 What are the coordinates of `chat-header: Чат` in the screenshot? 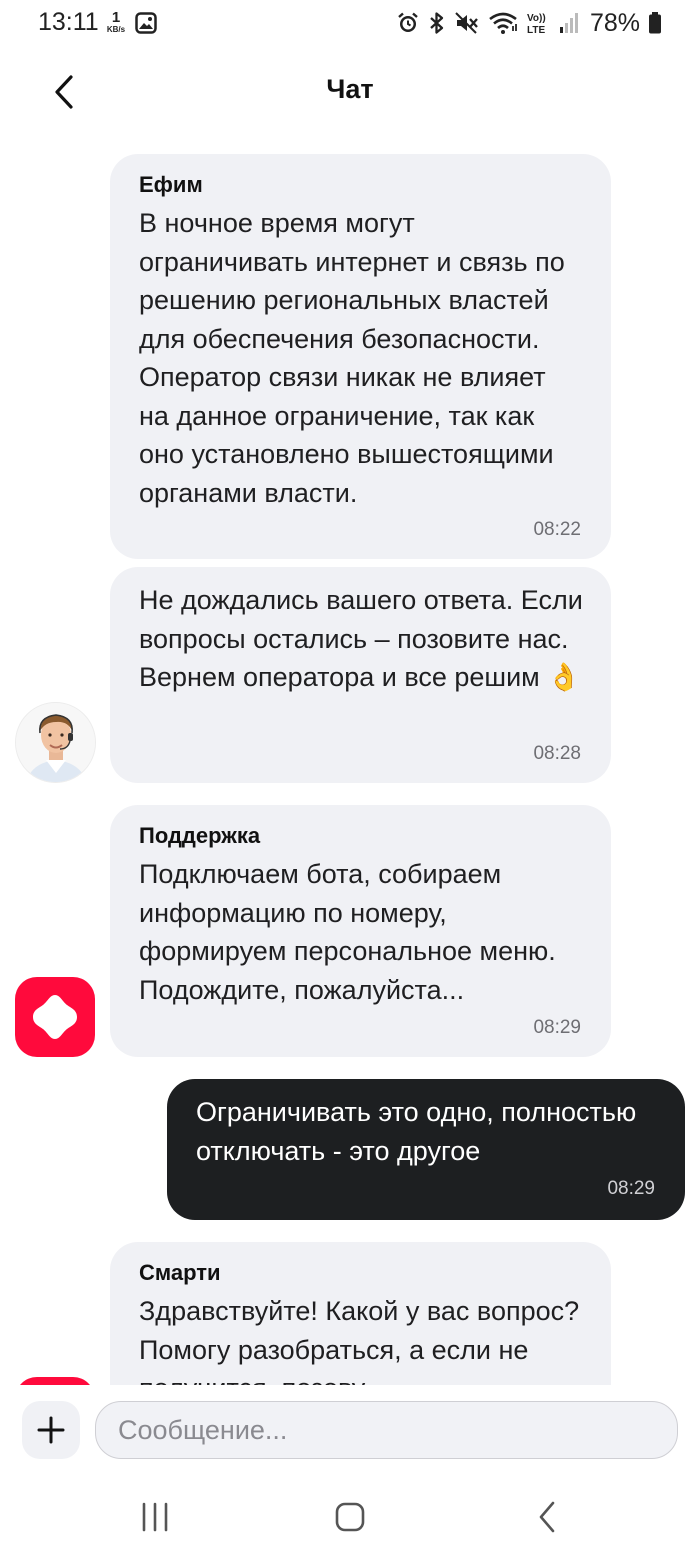 It's located at (350, 90).